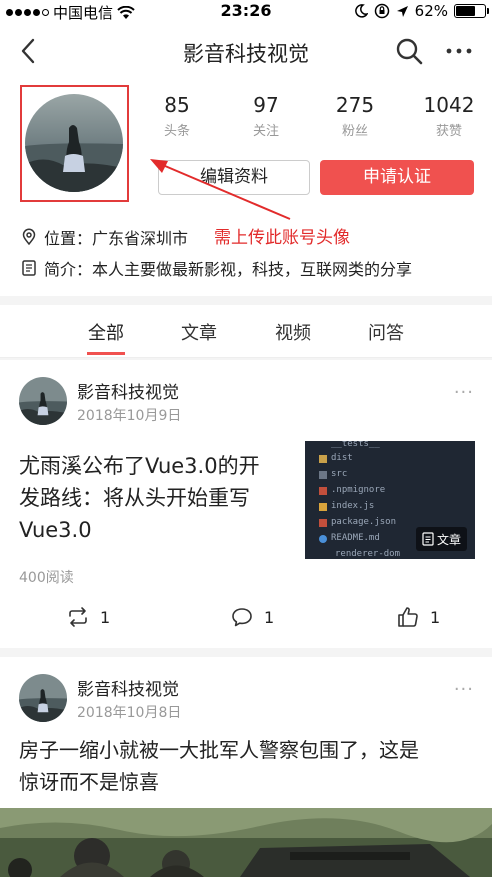 Image resolution: width=492 pixels, height=877 pixels. What do you see at coordinates (219, 750) in the screenshot?
I see `headline-line: 房子一缩小就被一大批军人警察包围了，这是` at bounding box center [219, 750].